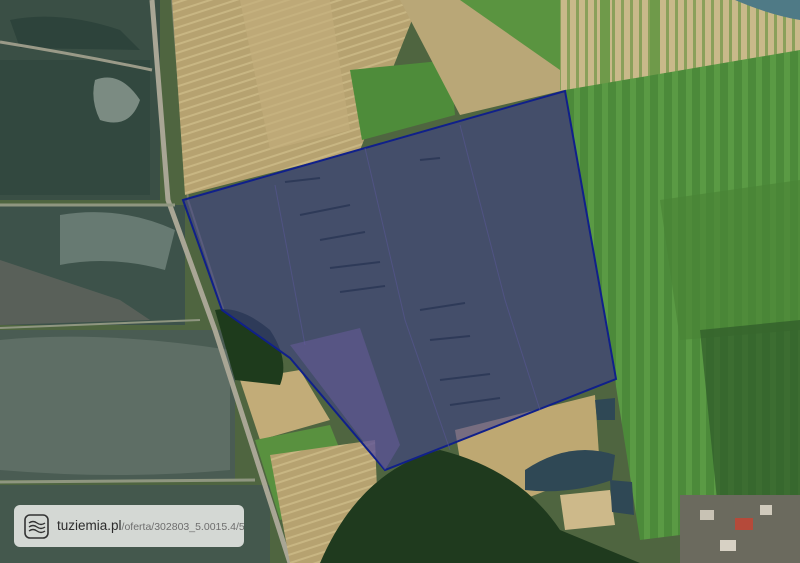  I want to click on watermark-offer-path: /oferta/302803_5.0015.4/5, so click(182, 527).